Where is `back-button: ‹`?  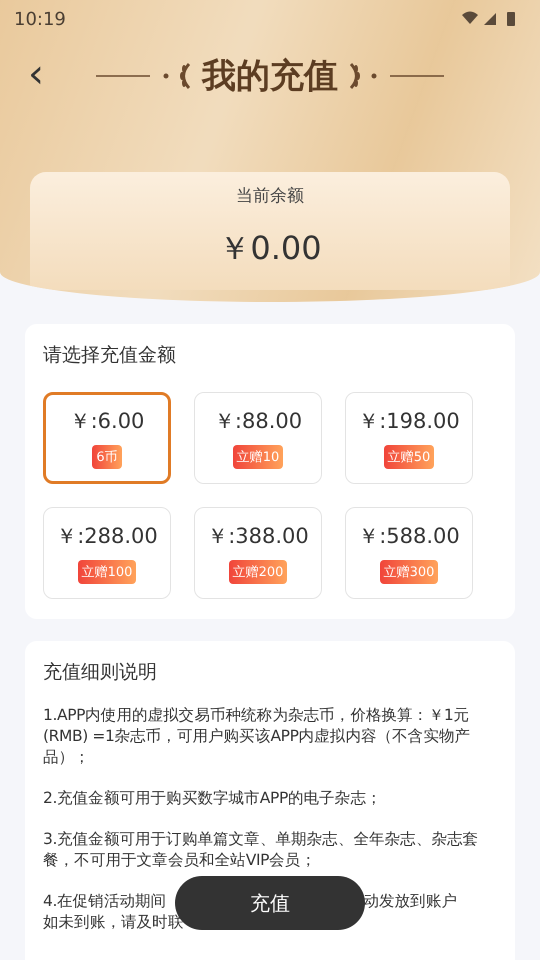 back-button: ‹ is located at coordinates (36, 74).